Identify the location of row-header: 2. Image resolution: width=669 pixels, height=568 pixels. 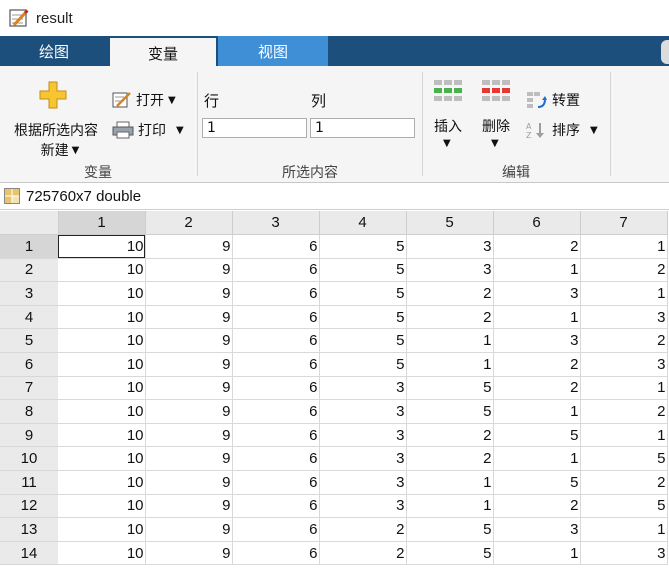
(29, 270).